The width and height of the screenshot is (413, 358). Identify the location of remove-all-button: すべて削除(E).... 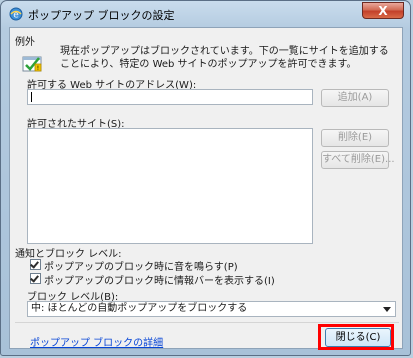
(358, 160).